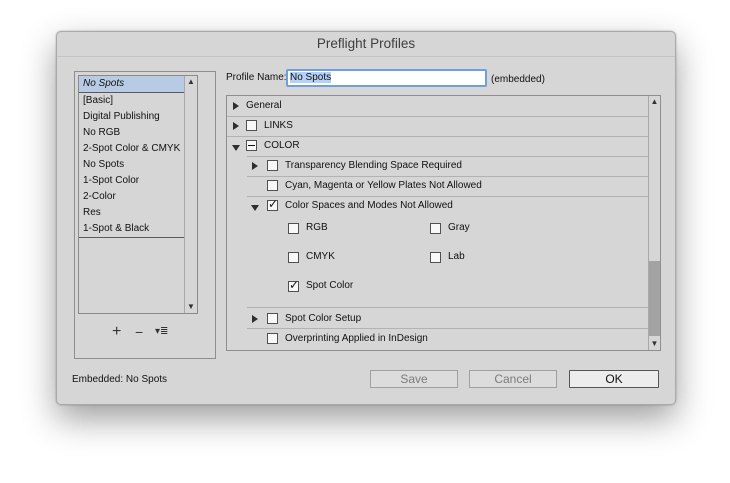 This screenshot has width=730, height=483. What do you see at coordinates (272, 318) in the screenshot?
I see `spot-setup-checkbox` at bounding box center [272, 318].